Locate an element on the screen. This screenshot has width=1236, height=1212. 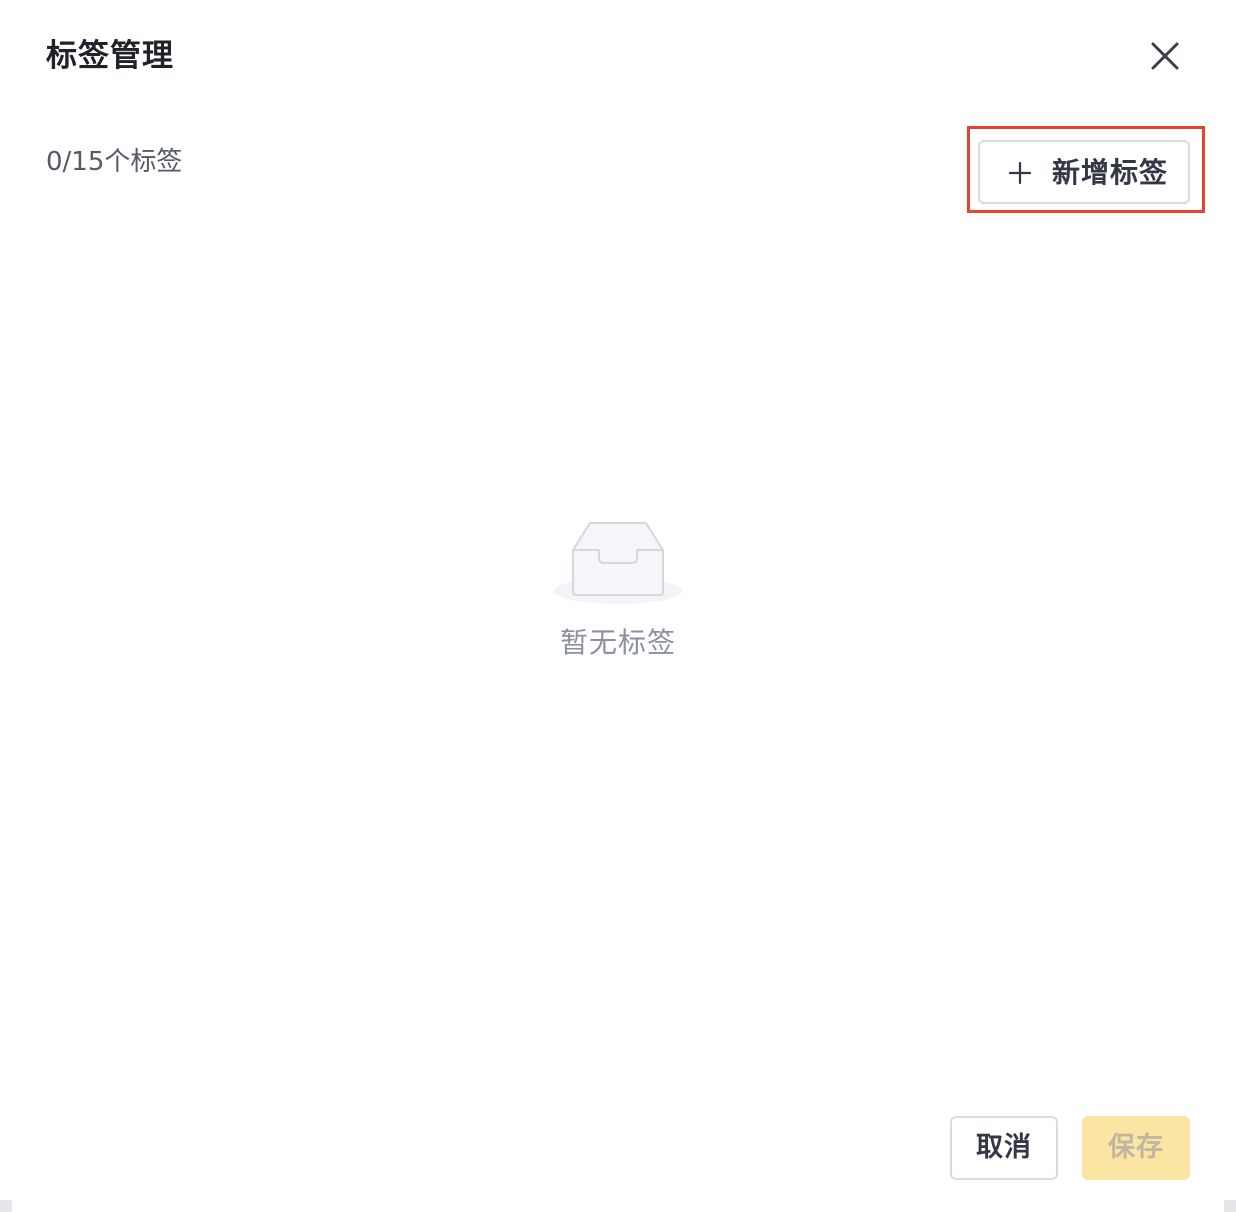
tag-count: 0/15个标签 is located at coordinates (114, 162).